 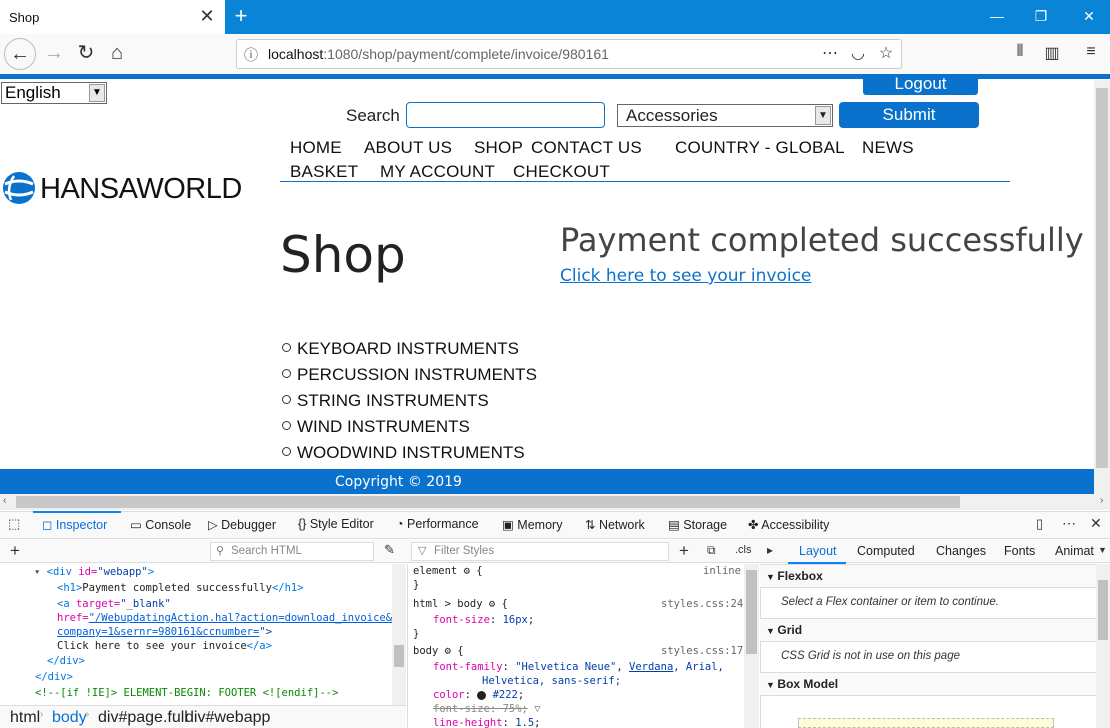 What do you see at coordinates (164, 646) in the screenshot?
I see `code-line: Click here to see your invoice</a>` at bounding box center [164, 646].